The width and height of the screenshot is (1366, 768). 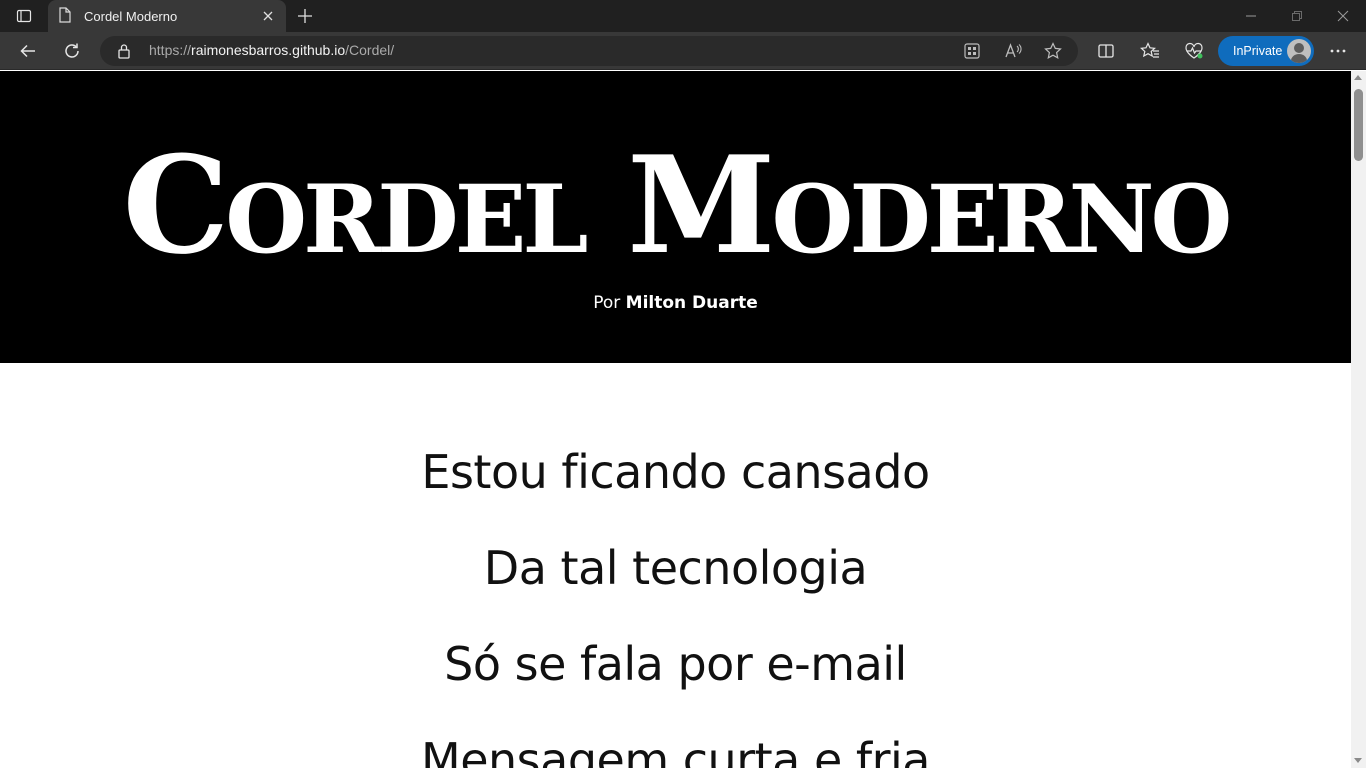 What do you see at coordinates (609, 303) in the screenshot?
I see `byline-prefix: Por` at bounding box center [609, 303].